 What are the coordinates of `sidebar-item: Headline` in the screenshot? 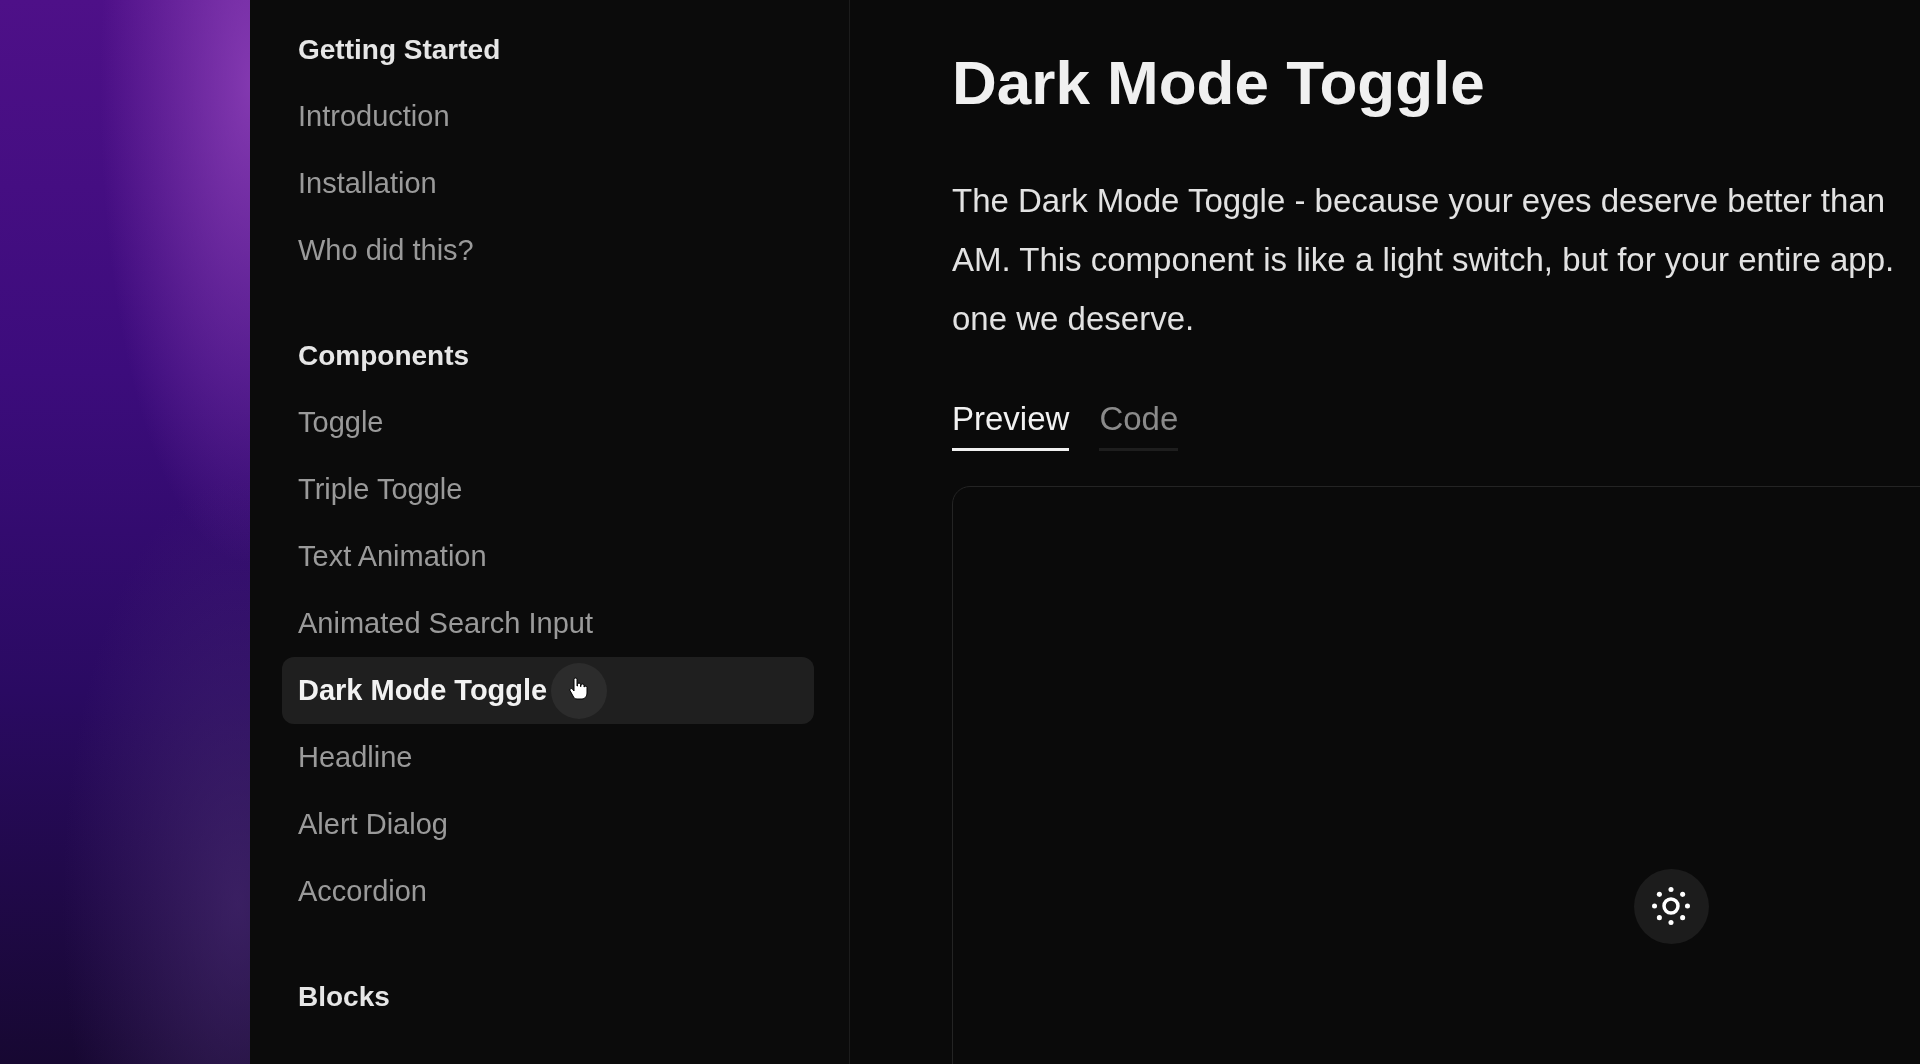 It's located at (548, 757).